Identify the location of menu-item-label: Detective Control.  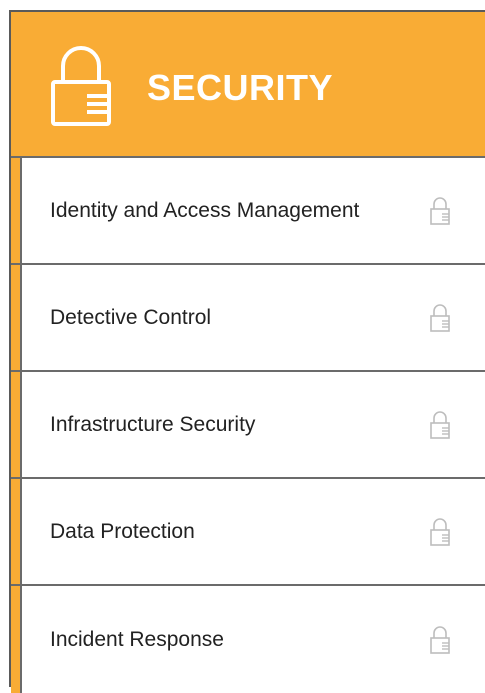
(131, 317).